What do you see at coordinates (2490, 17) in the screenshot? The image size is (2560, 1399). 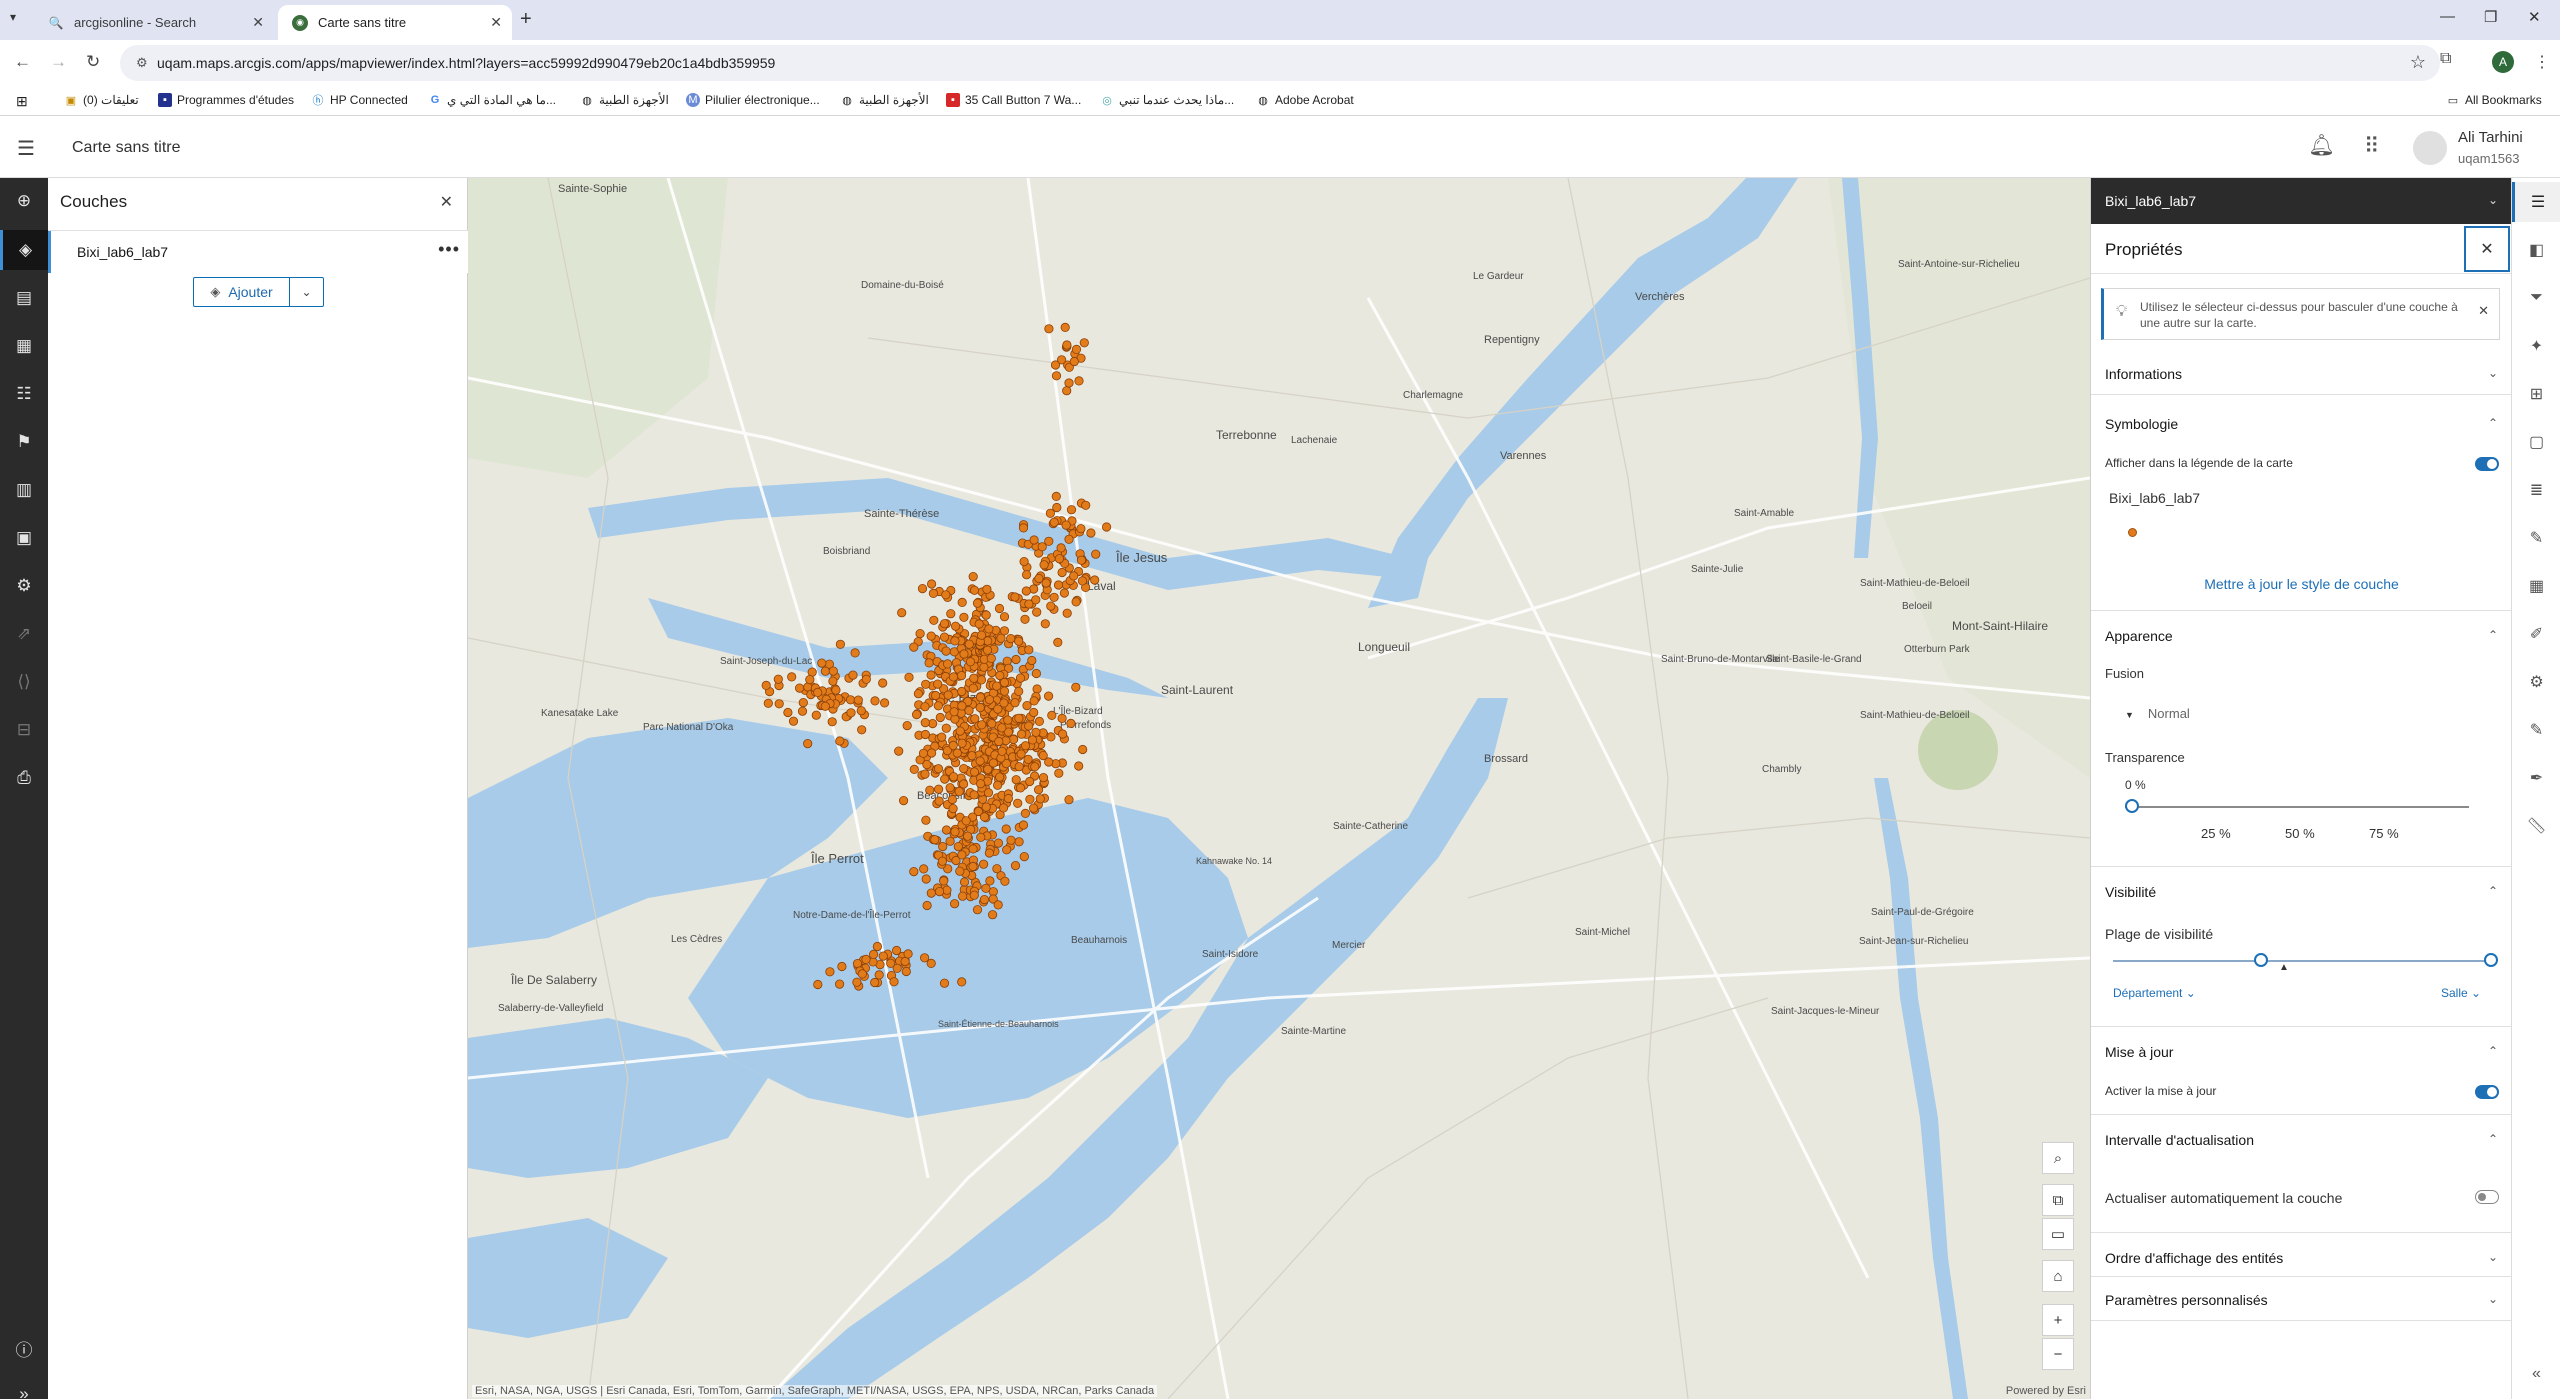 I see `restore-icon: ❐` at bounding box center [2490, 17].